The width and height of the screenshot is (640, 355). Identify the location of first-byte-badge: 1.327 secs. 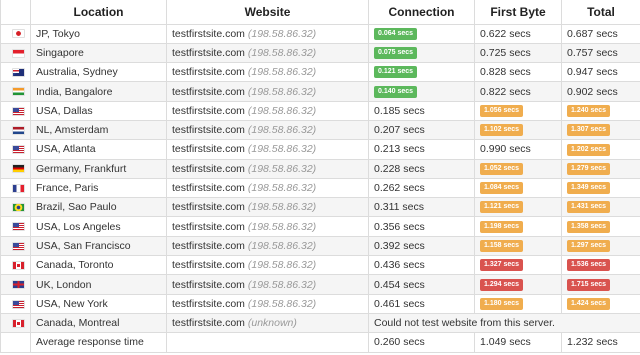
(502, 265).